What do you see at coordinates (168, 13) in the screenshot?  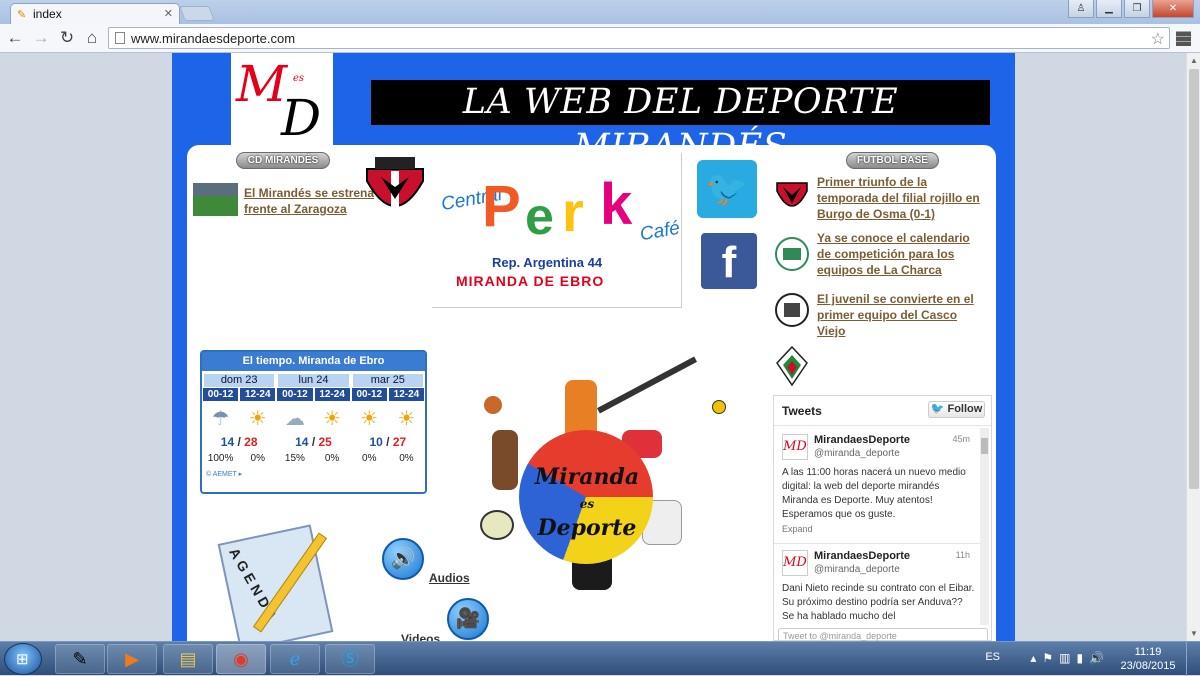 I see `close-tab-icon: ✕` at bounding box center [168, 13].